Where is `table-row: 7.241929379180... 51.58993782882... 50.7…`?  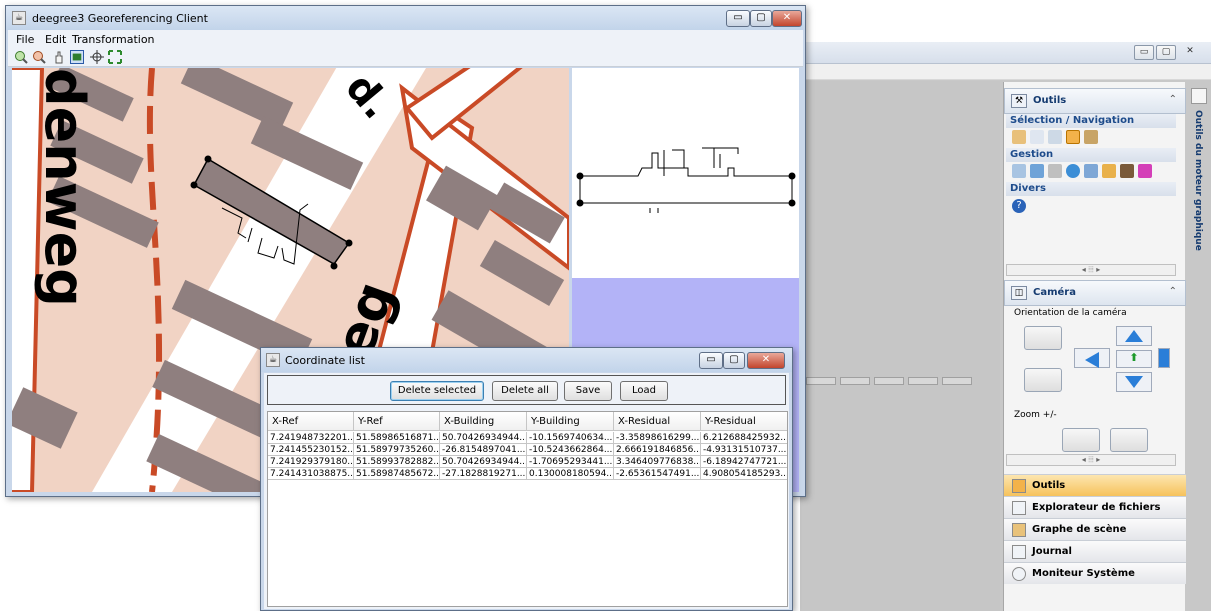
table-row: 7.241929379180... 51.58993782882... 50.7… is located at coordinates (527, 462).